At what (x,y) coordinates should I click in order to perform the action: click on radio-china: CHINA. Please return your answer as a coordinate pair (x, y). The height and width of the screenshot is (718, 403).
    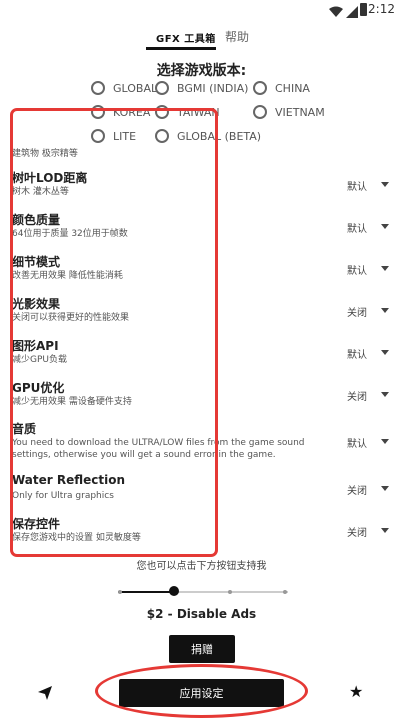
    Looking at the image, I should click on (281, 88).